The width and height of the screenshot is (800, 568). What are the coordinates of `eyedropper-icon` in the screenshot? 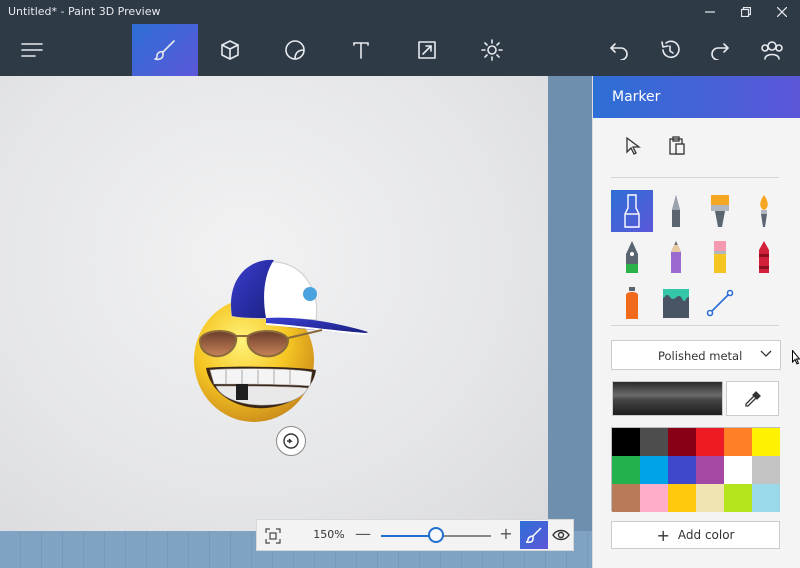 It's located at (752, 398).